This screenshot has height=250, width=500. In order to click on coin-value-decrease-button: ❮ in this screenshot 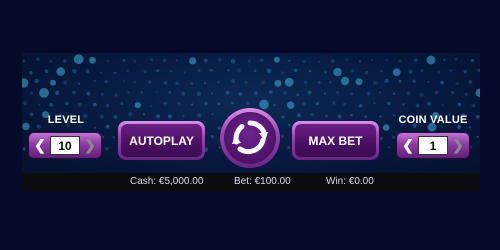, I will do `click(408, 145)`.